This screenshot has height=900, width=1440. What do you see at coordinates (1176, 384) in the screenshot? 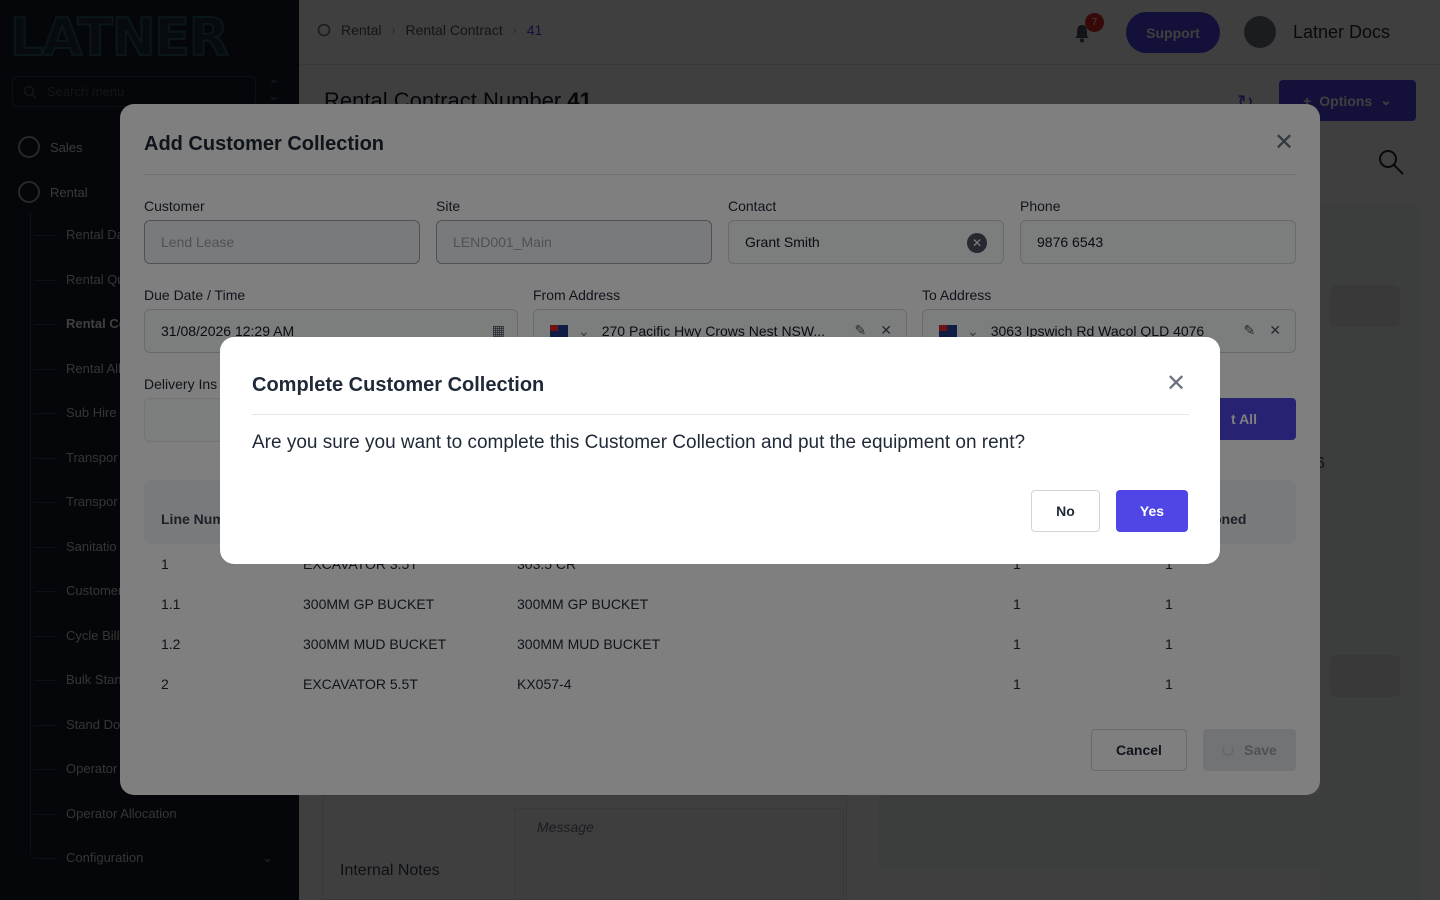
I see `close-icon: ✕` at bounding box center [1176, 384].